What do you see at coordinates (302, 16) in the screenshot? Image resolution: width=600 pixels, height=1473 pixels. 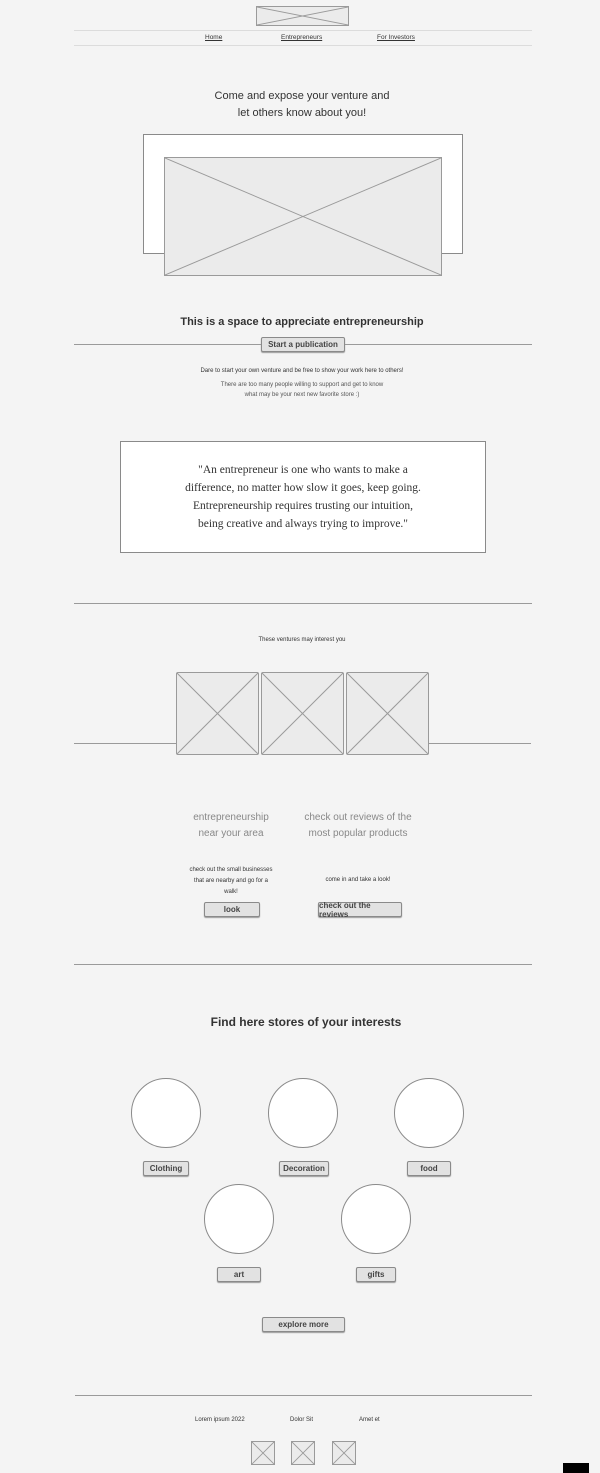 I see `logo-placeholder` at bounding box center [302, 16].